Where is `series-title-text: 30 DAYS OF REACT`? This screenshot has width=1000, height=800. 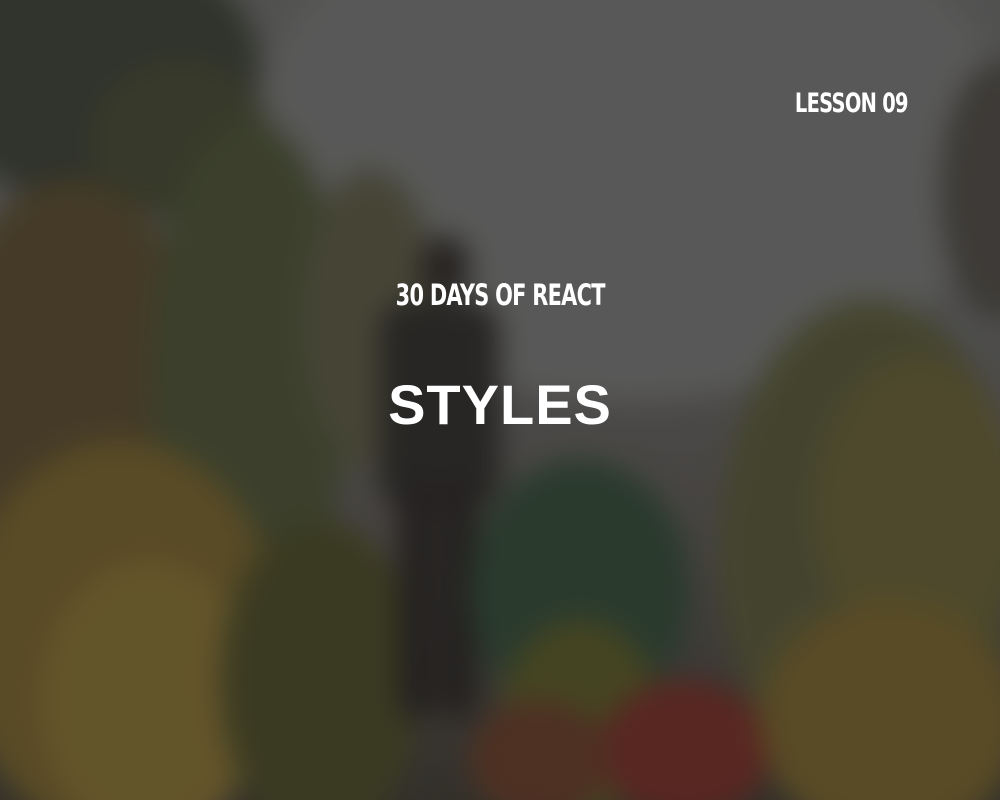
series-title-text: 30 DAYS OF REACT is located at coordinates (500, 295).